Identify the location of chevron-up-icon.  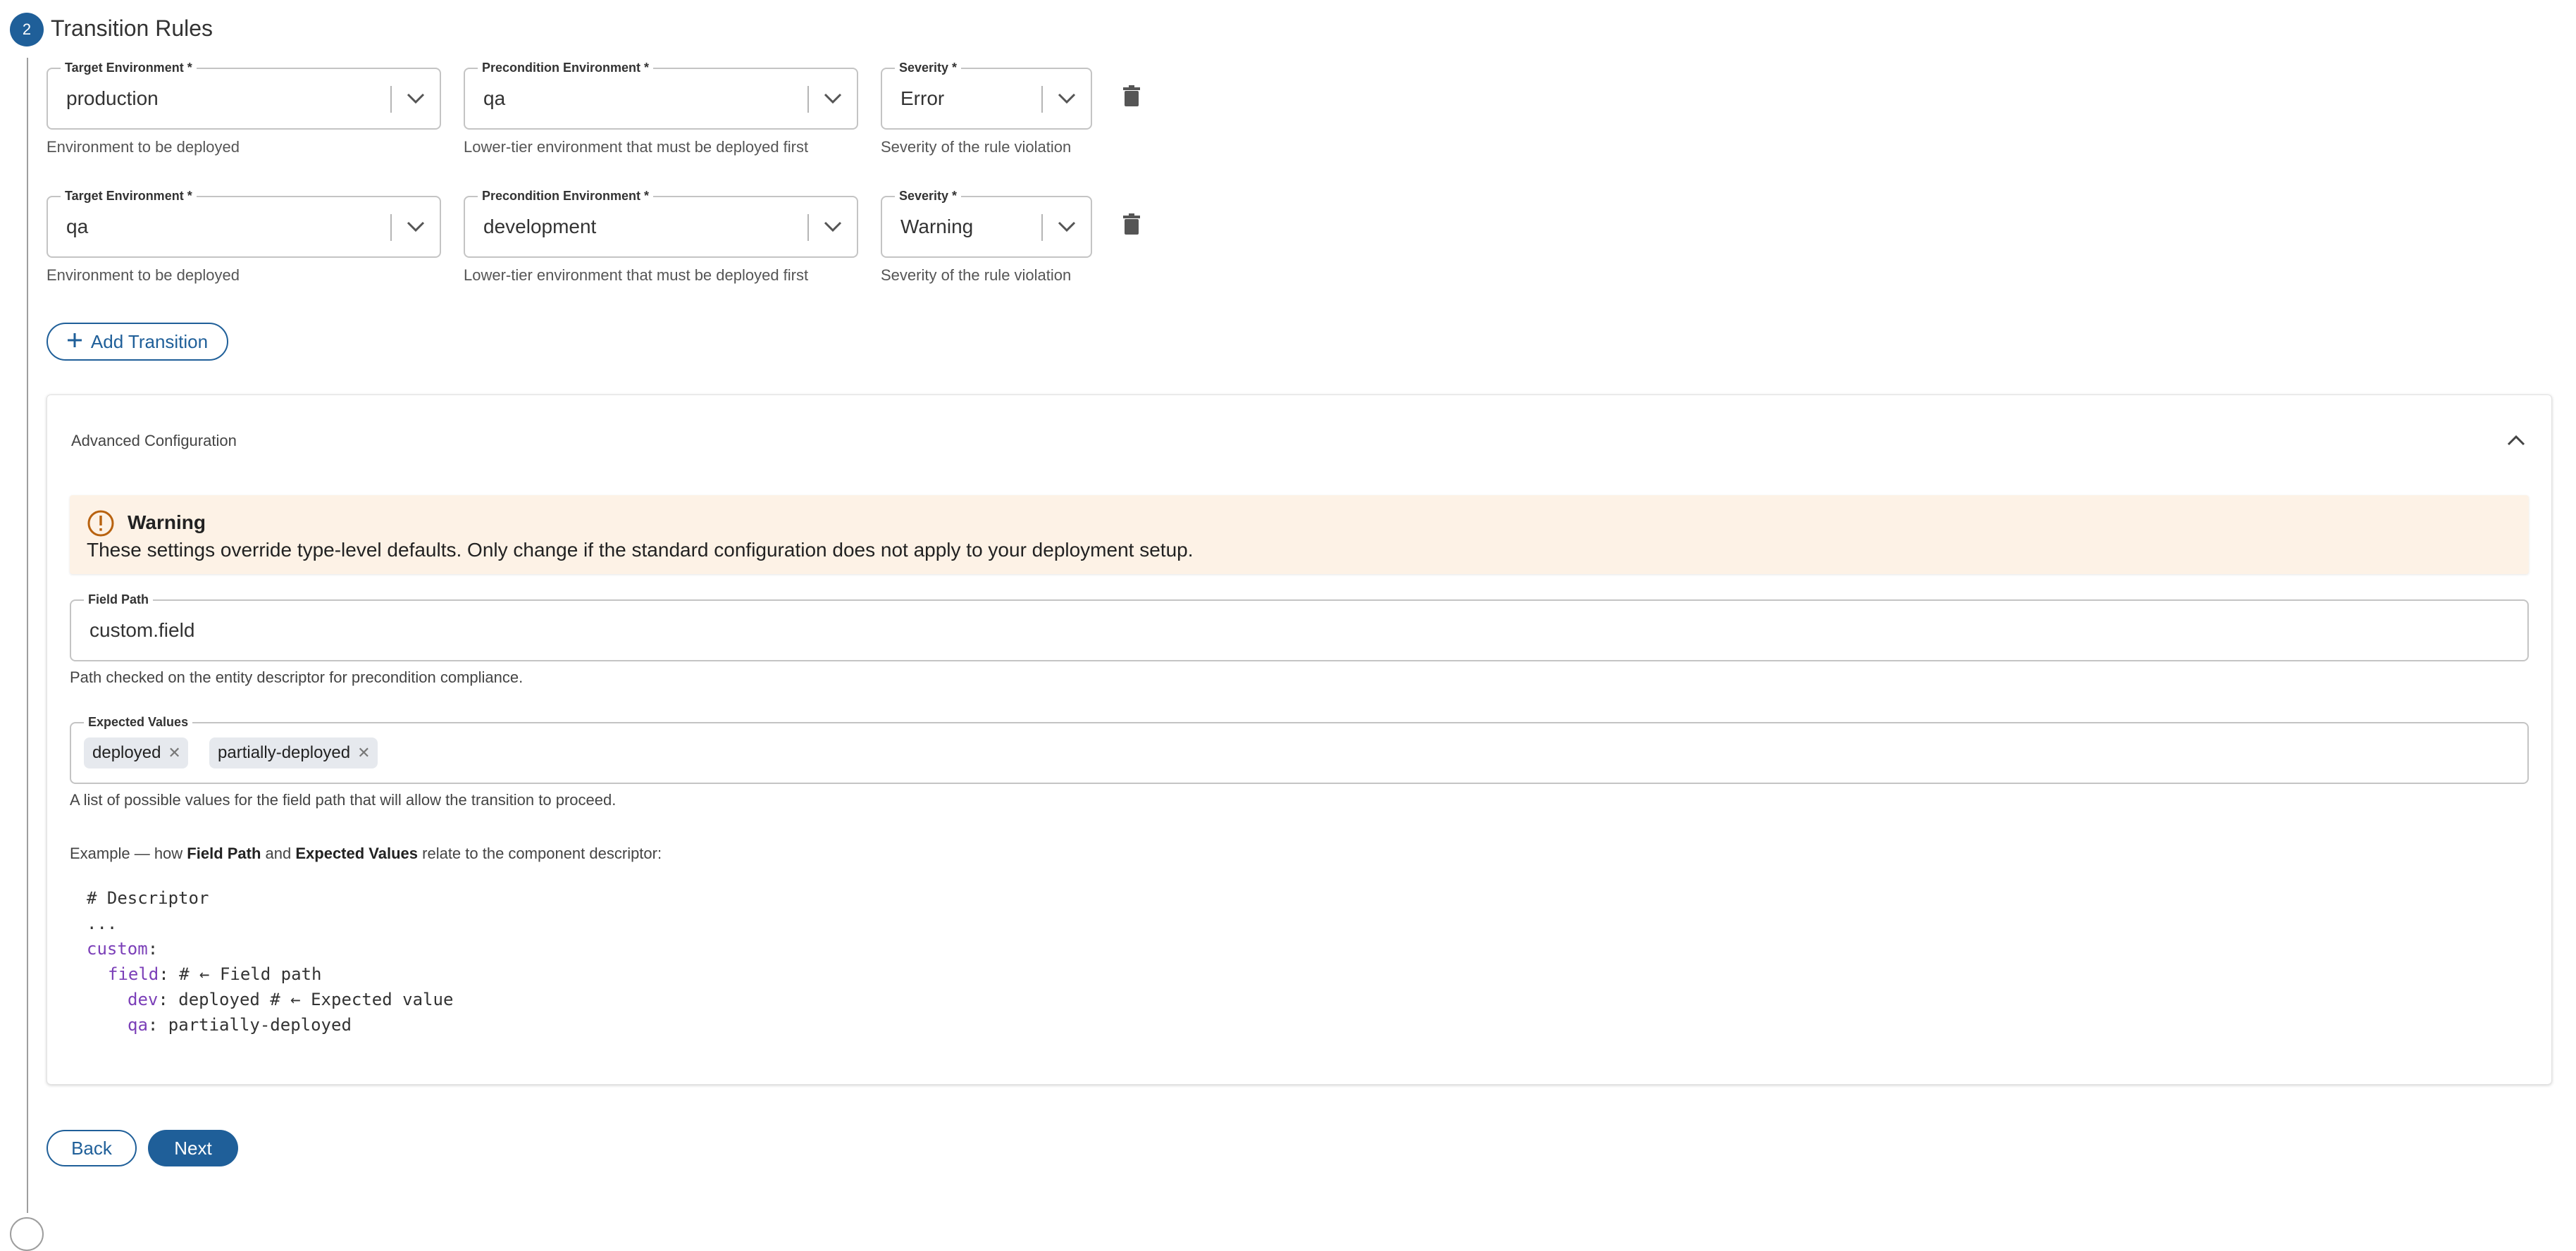
(2516, 440).